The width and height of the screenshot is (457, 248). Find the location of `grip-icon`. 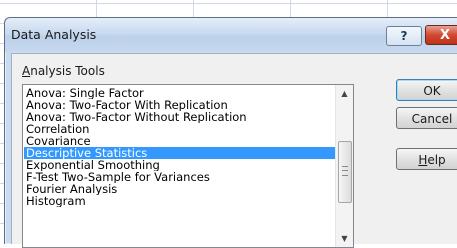

grip-icon is located at coordinates (345, 171).